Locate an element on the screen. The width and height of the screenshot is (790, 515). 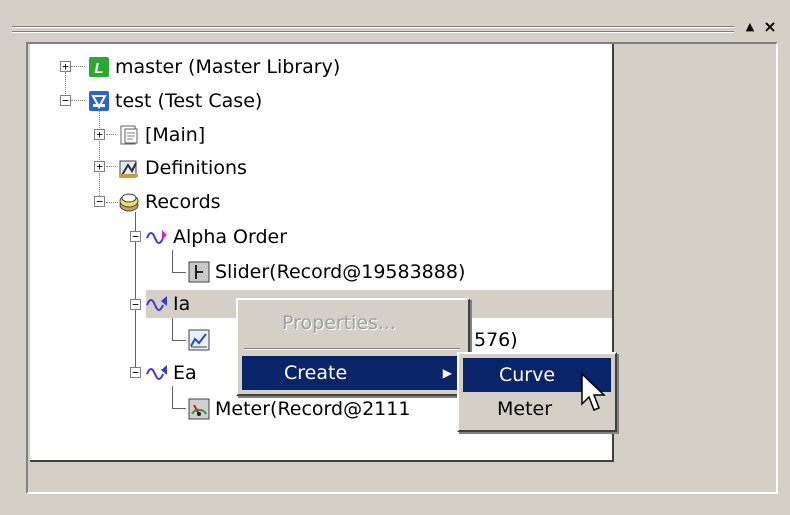
tree-node-curve-record-label: 576) is located at coordinates (496, 340).